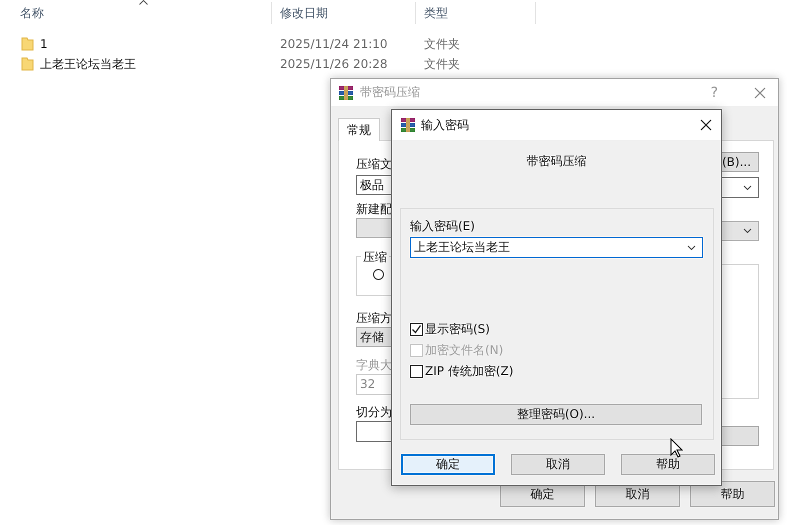  I want to click on file-name: 上老王论坛当老王, so click(88, 64).